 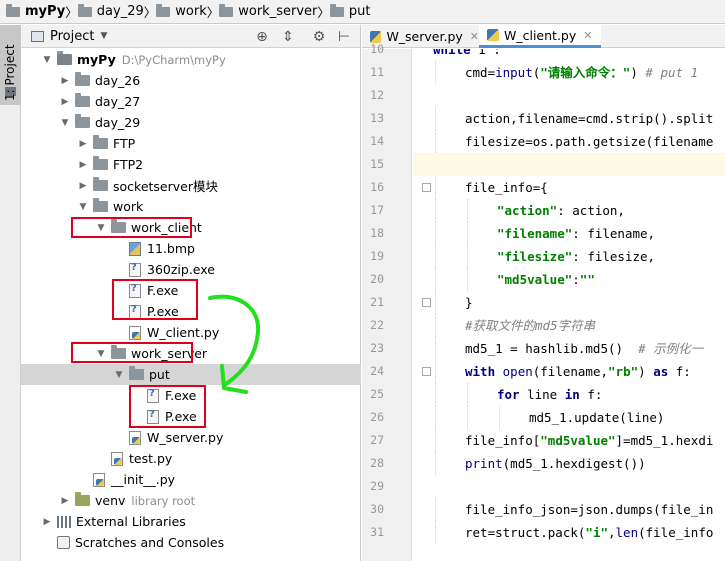 What do you see at coordinates (181, 11) in the screenshot?
I see `breadcrumb-item: work` at bounding box center [181, 11].